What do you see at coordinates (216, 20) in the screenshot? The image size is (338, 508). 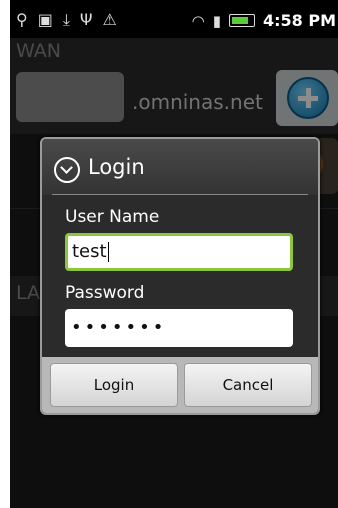 I see `signal-icon: ▮` at bounding box center [216, 20].